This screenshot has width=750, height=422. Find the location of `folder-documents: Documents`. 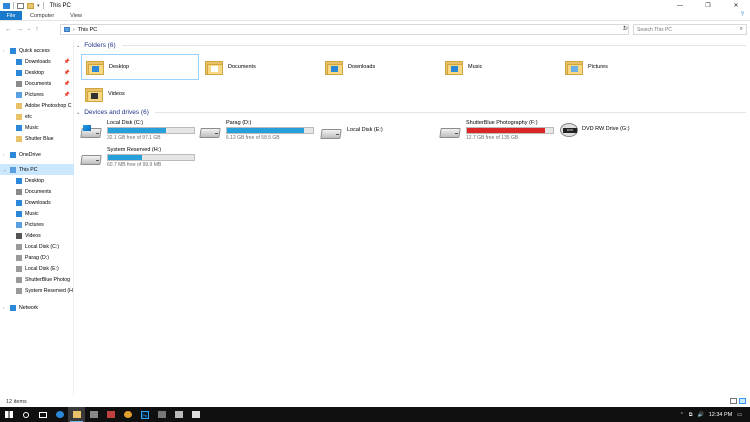

folder-documents: Documents is located at coordinates (260, 67).